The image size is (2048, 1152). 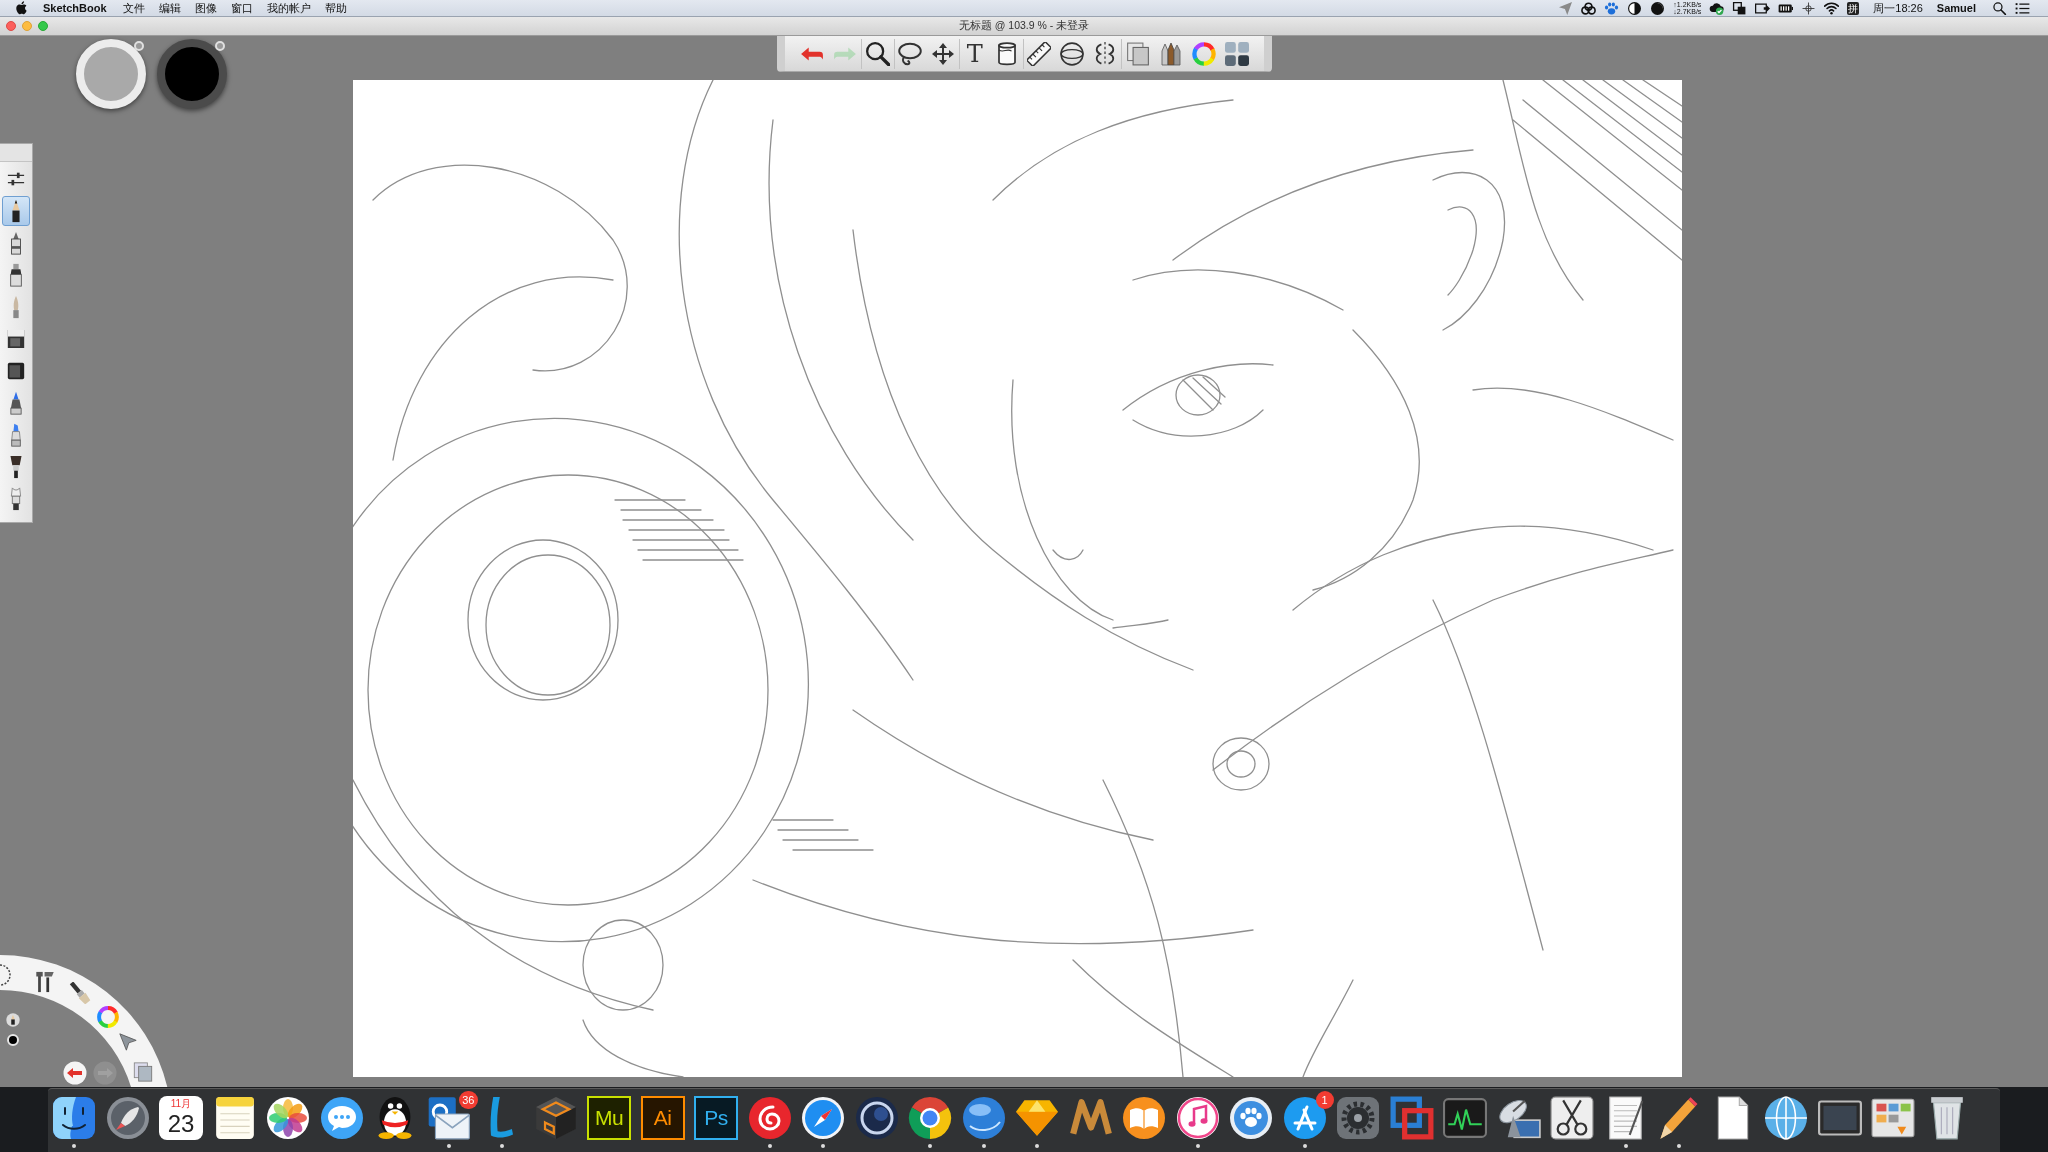 What do you see at coordinates (127, 1118) in the screenshot?
I see `rocket-icon` at bounding box center [127, 1118].